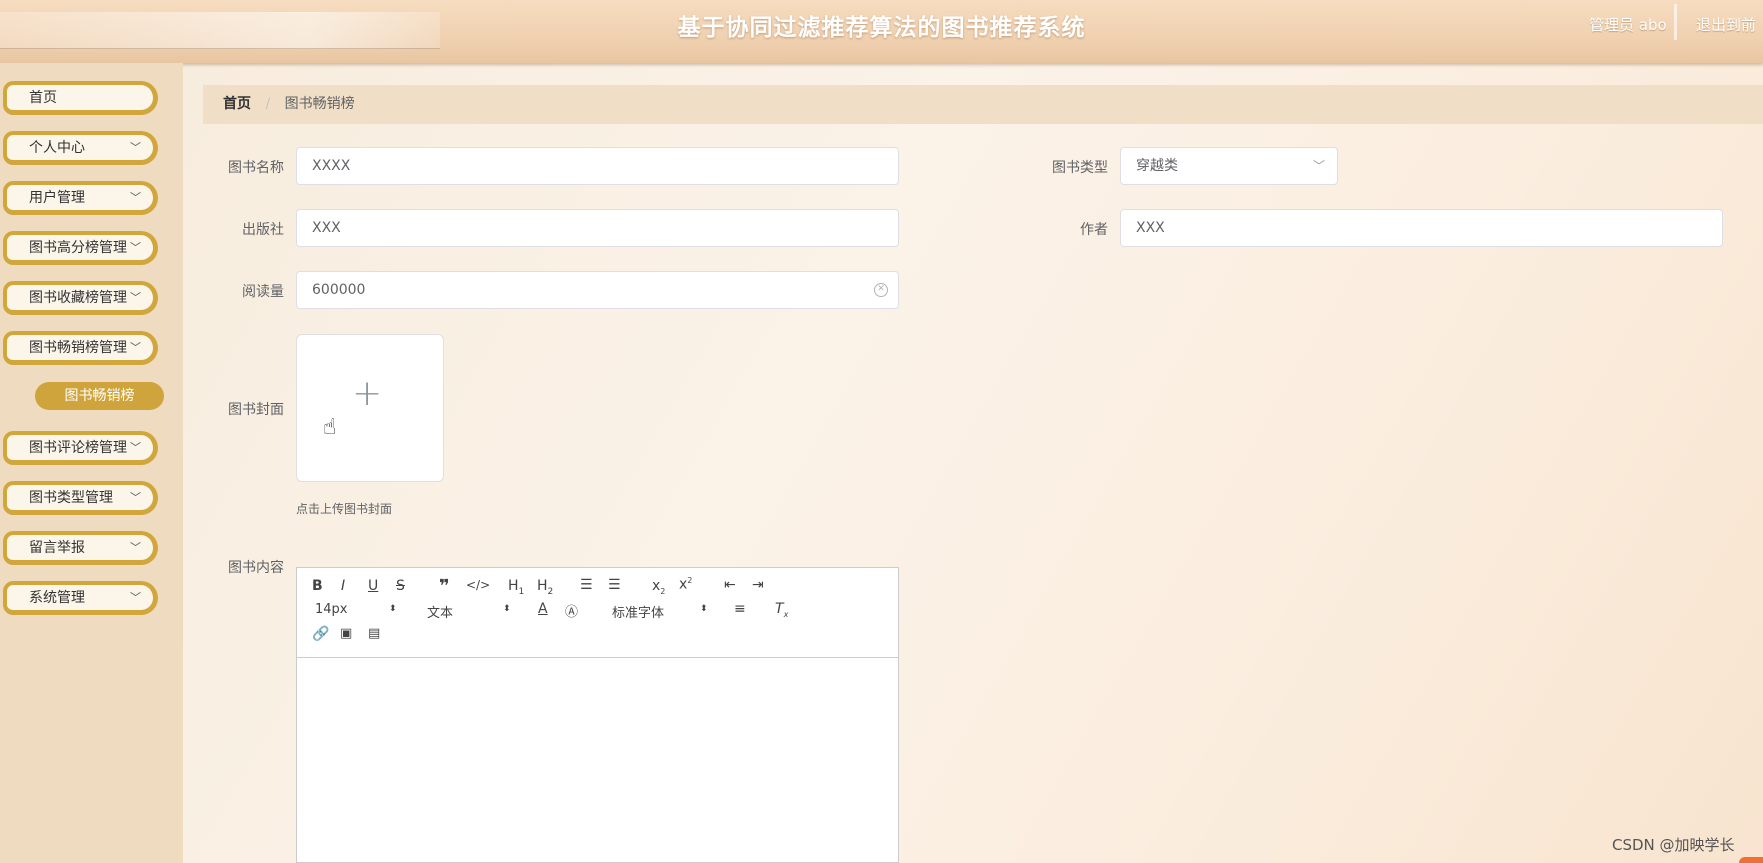 The height and width of the screenshot is (863, 1763). What do you see at coordinates (263, 230) in the screenshot?
I see `publisher-label: 出版社` at bounding box center [263, 230].